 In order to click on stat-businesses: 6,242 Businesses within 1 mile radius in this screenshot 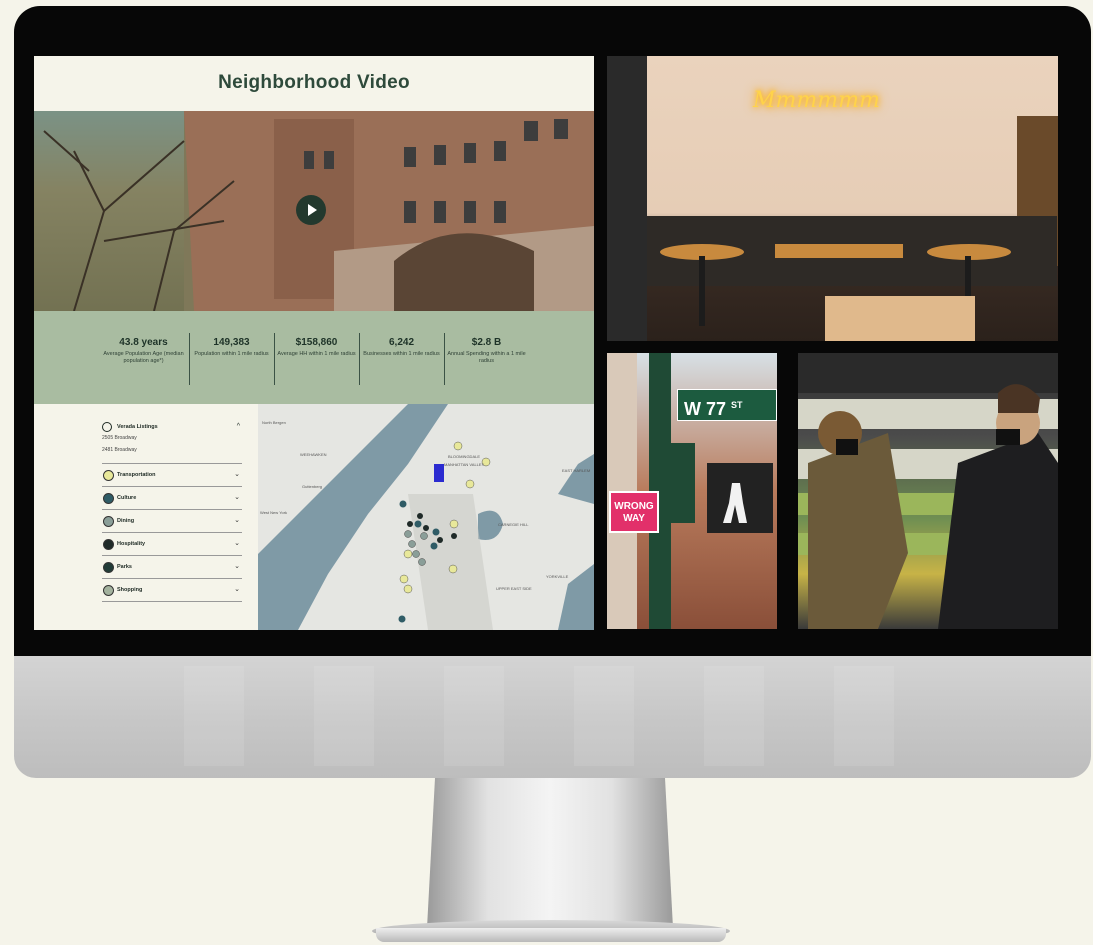, I will do `click(401, 347)`.